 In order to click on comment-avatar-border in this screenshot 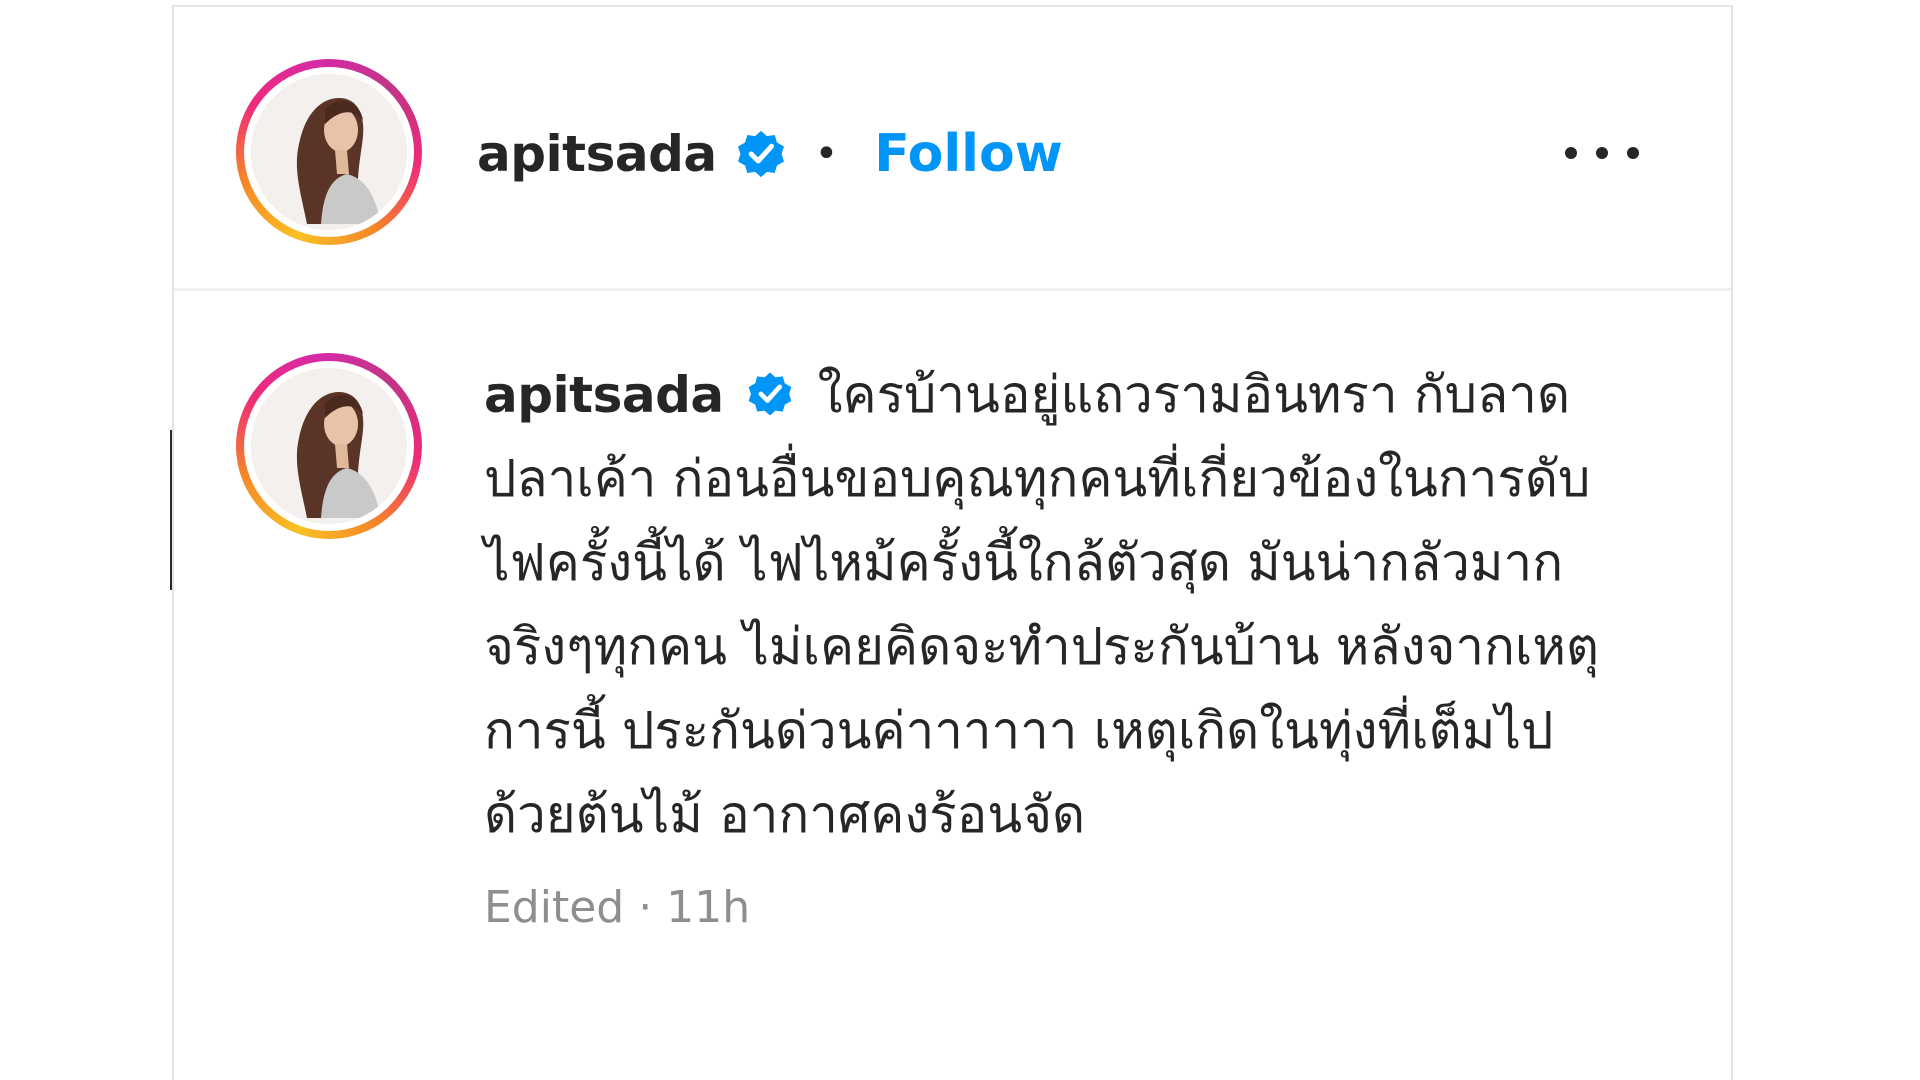, I will do `click(329, 446)`.